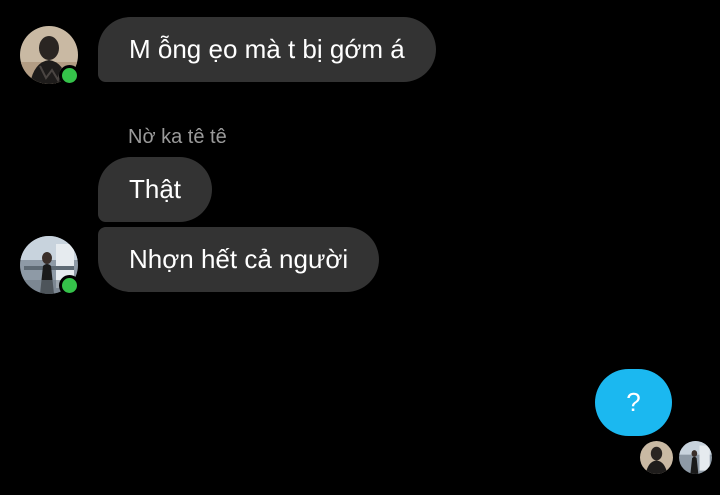 The width and height of the screenshot is (720, 495). What do you see at coordinates (177, 137) in the screenshot?
I see `sender-name: Nờ ka tê tê` at bounding box center [177, 137].